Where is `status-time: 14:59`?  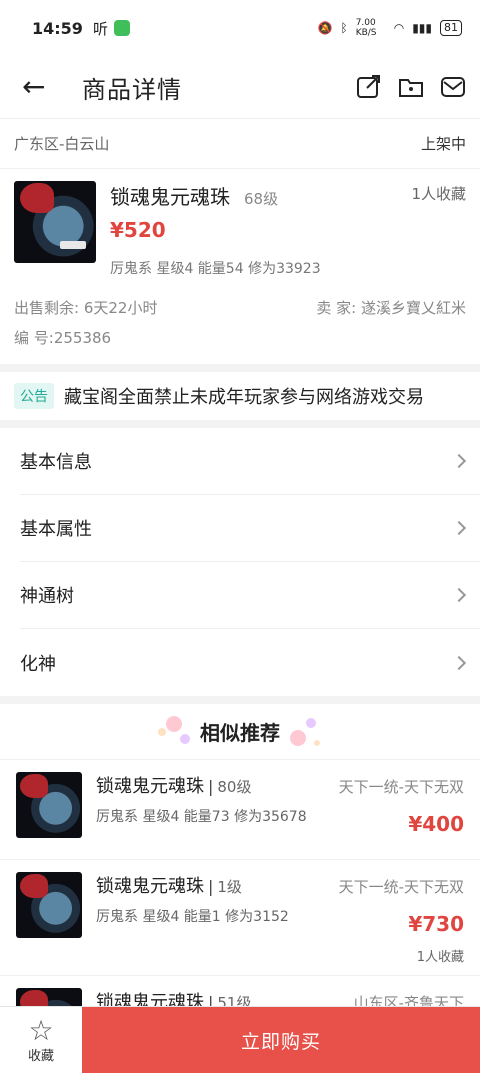
status-time: 14:59 is located at coordinates (57, 28).